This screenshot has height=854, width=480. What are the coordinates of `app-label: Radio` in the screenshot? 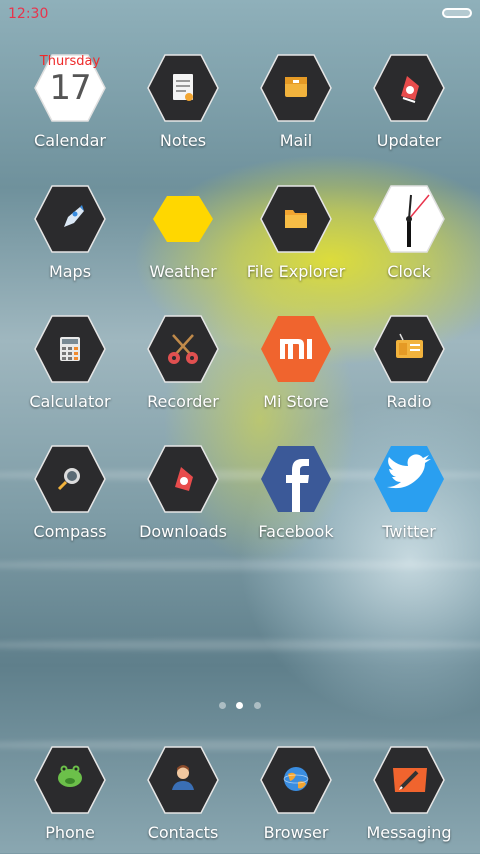 It's located at (409, 401).